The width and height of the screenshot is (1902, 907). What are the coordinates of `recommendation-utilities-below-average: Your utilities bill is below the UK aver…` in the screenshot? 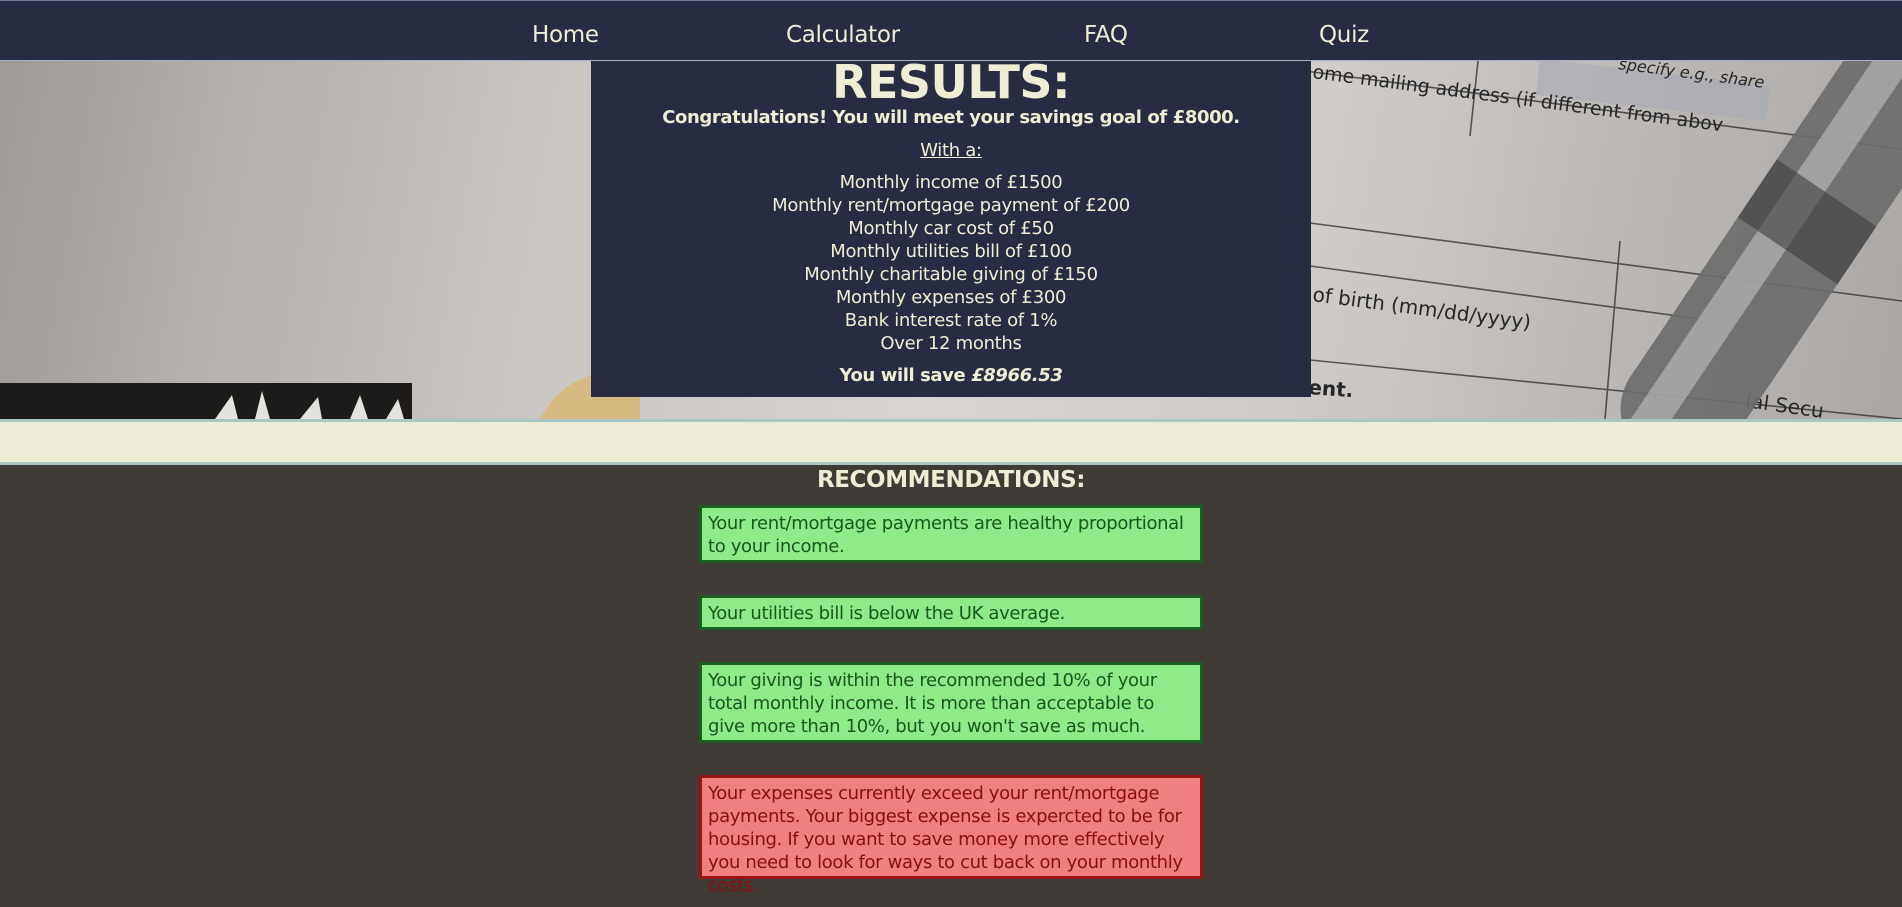 It's located at (951, 612).